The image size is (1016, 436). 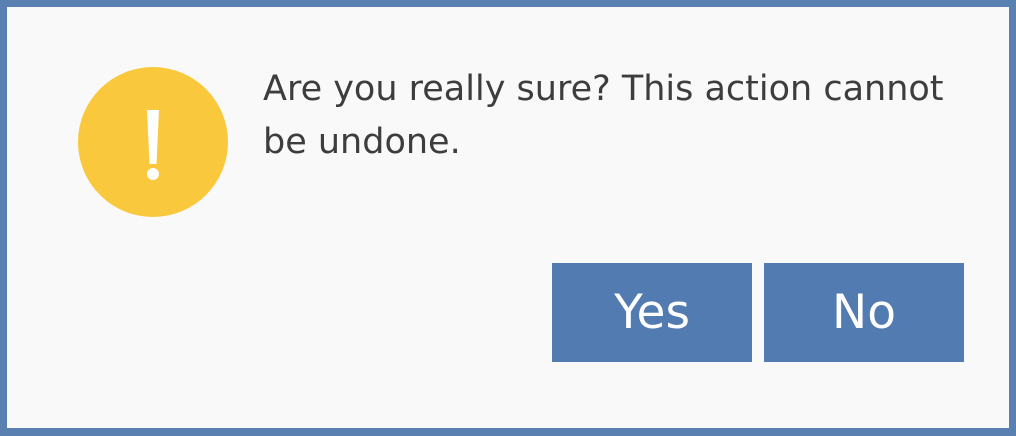 I want to click on warning-icon, so click(x=153, y=142).